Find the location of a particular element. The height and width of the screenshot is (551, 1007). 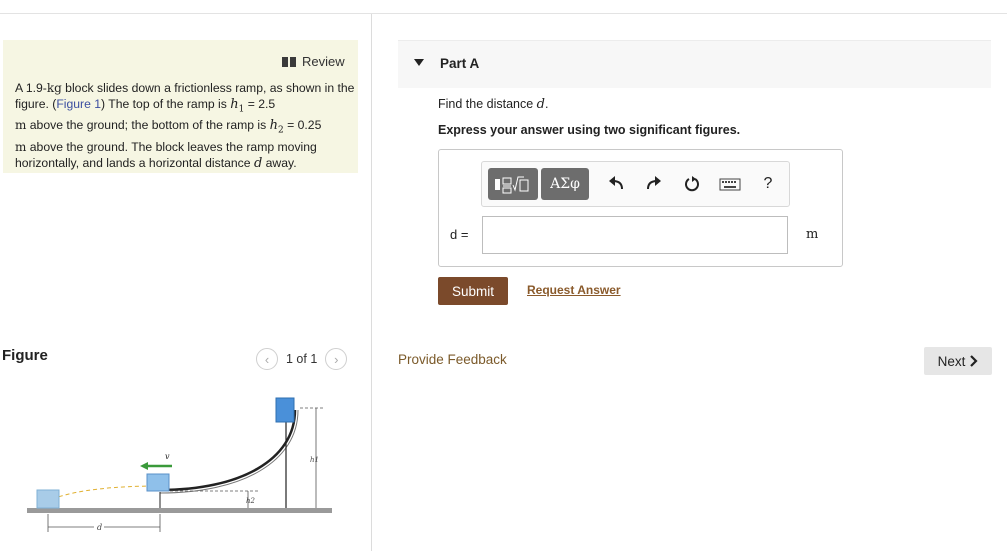

pager-text: 1 of 1 is located at coordinates (302, 359).